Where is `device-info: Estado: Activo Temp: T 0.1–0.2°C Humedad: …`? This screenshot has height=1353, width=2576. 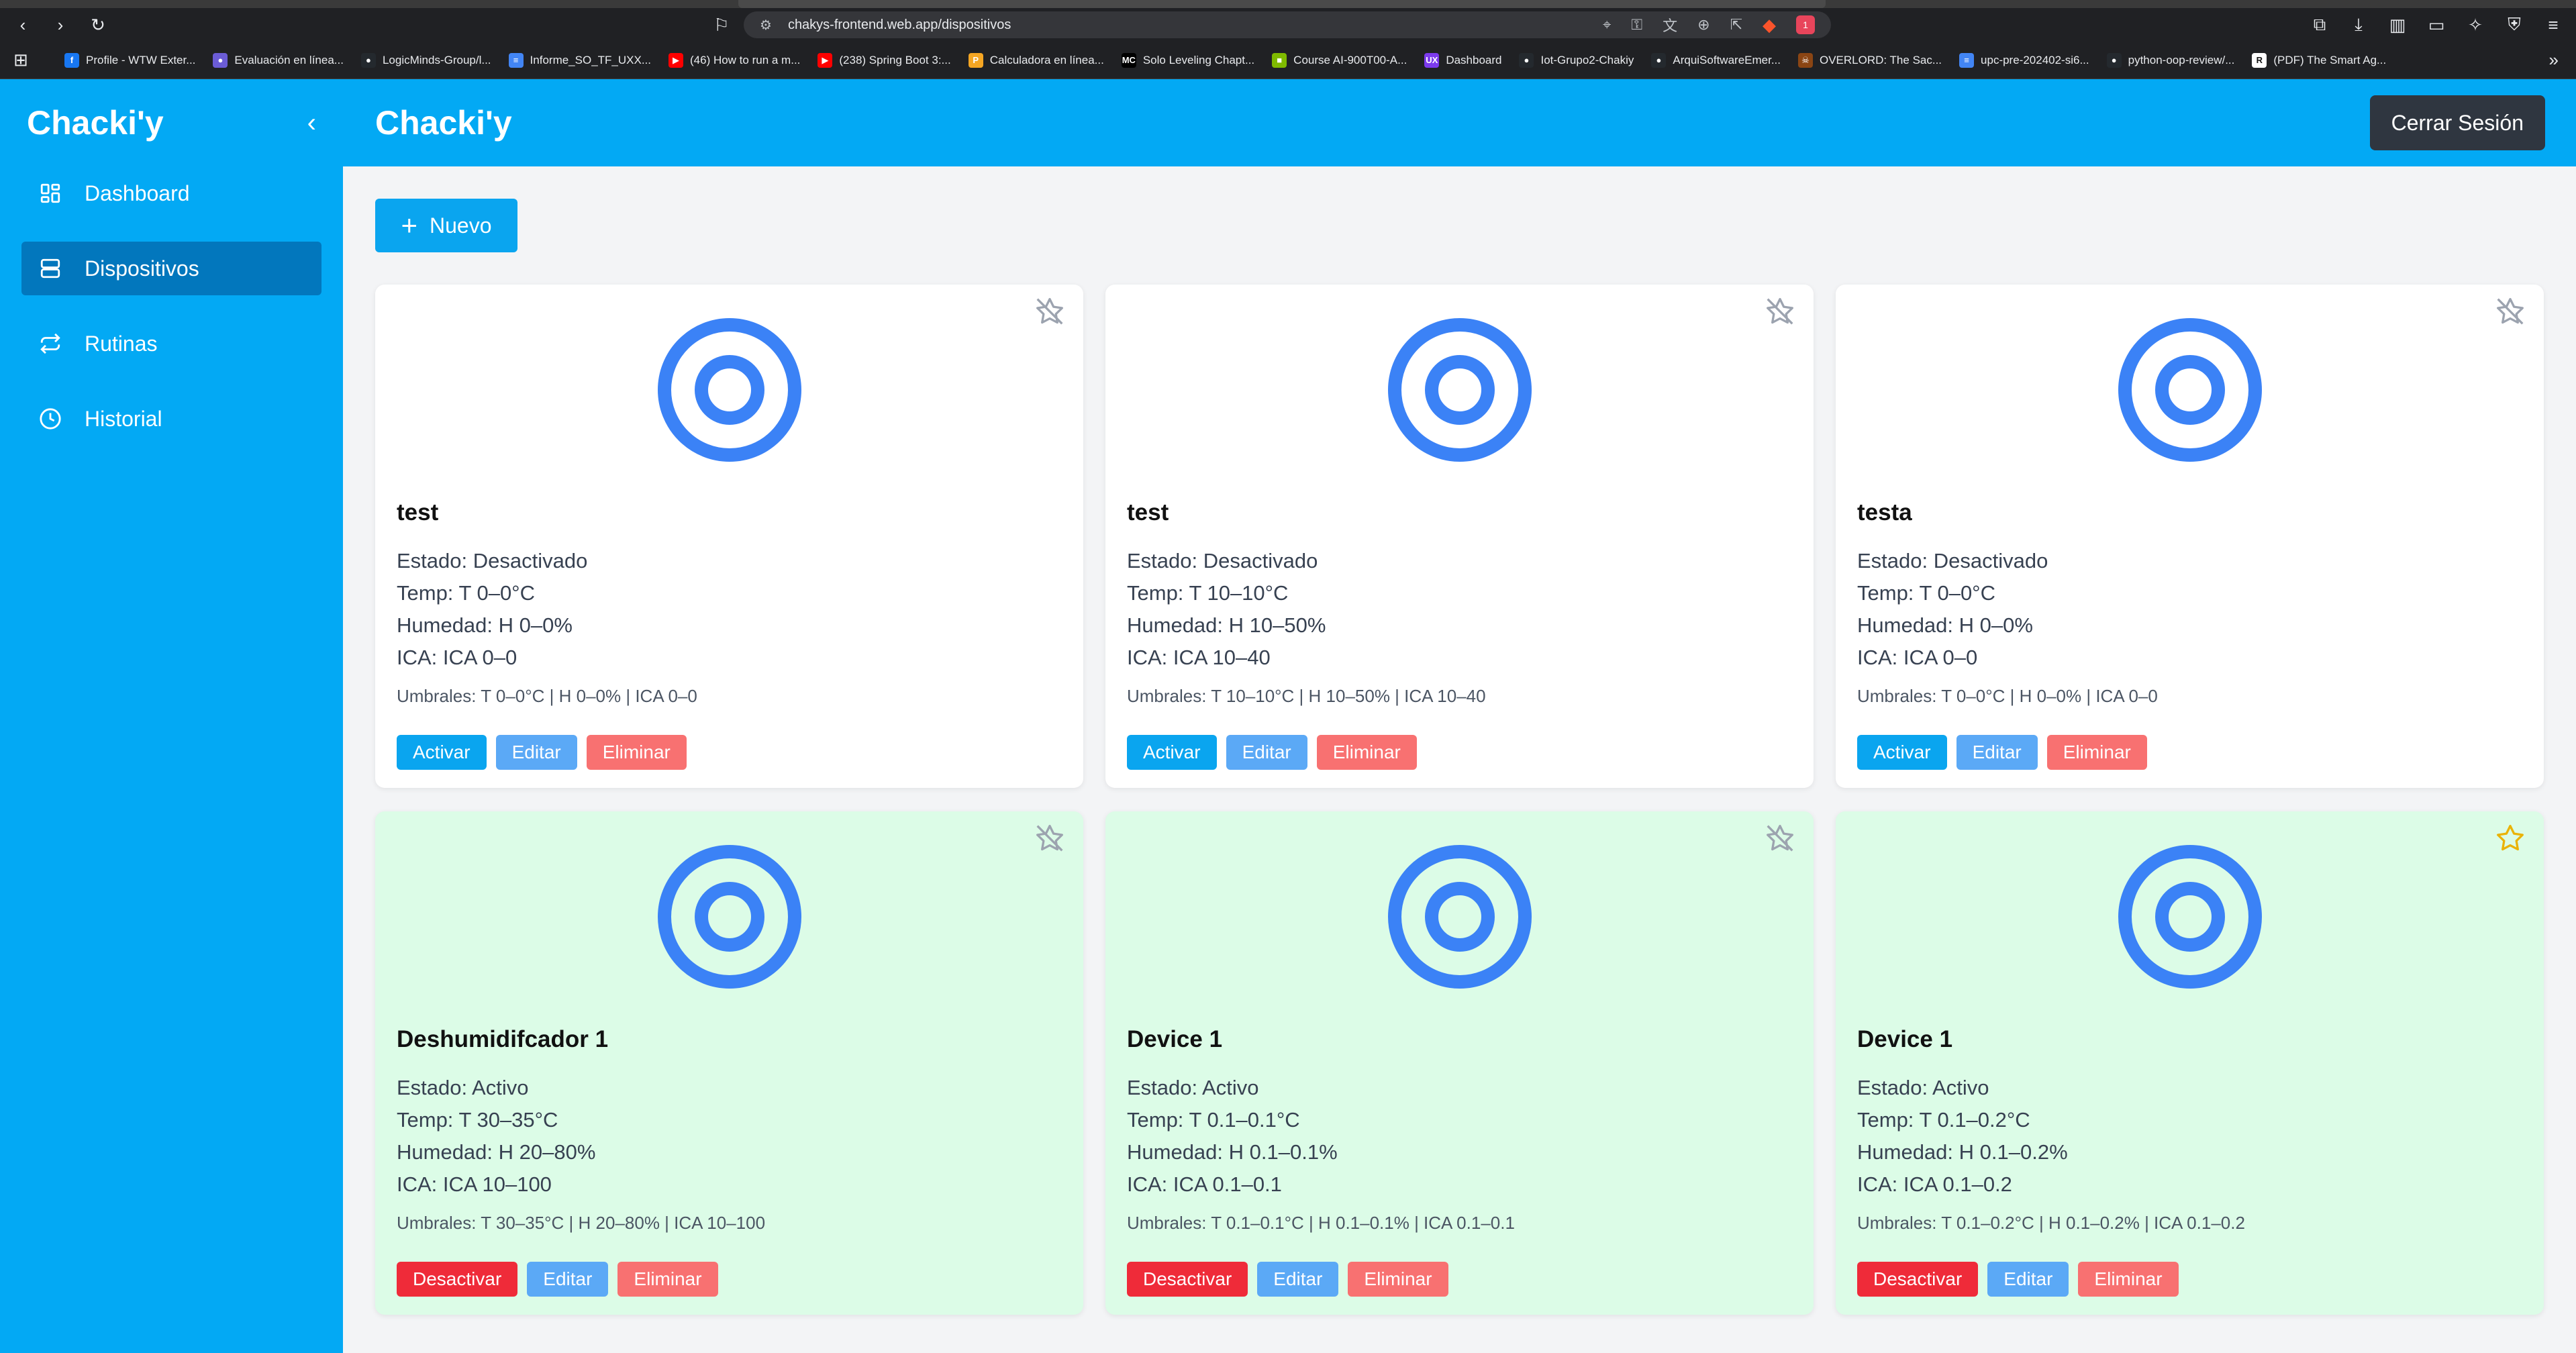 device-info: Estado: Activo Temp: T 0.1–0.2°C Humedad: … is located at coordinates (2189, 1136).